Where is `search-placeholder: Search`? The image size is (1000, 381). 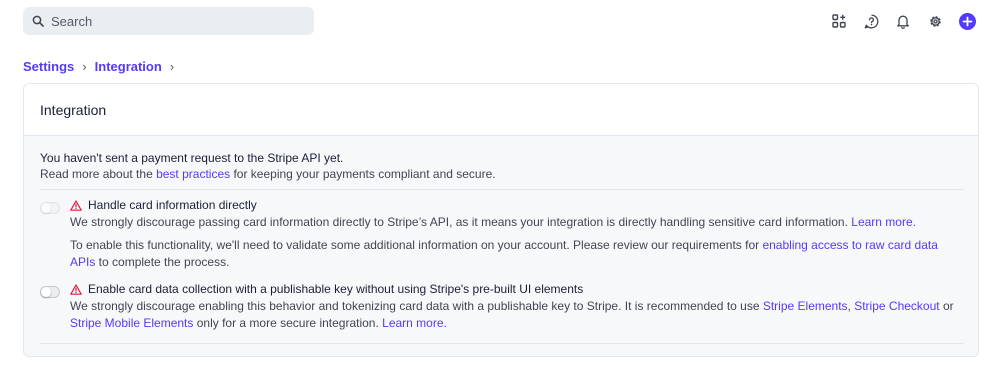 search-placeholder: Search is located at coordinates (72, 21).